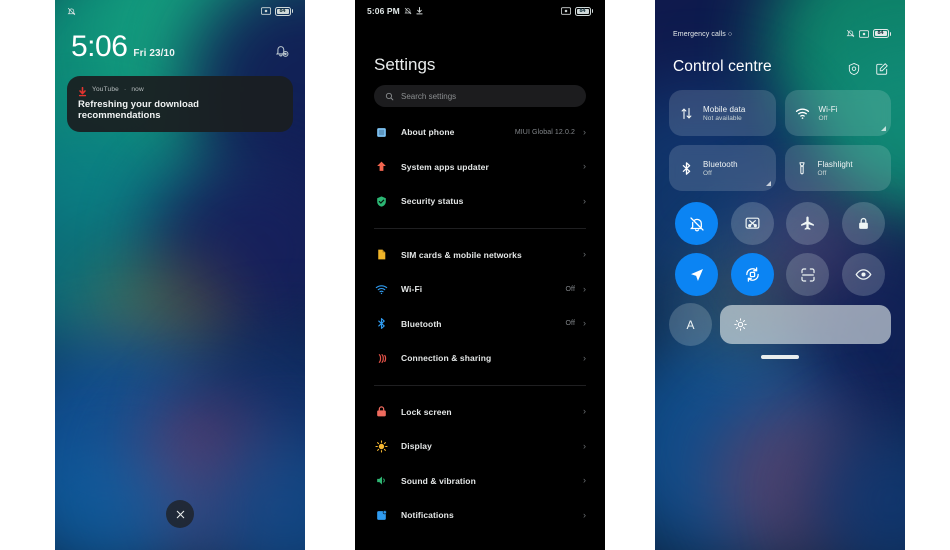 The width and height of the screenshot is (950, 550). Describe the element at coordinates (381, 132) in the screenshot. I see `about-phone-icon` at that location.